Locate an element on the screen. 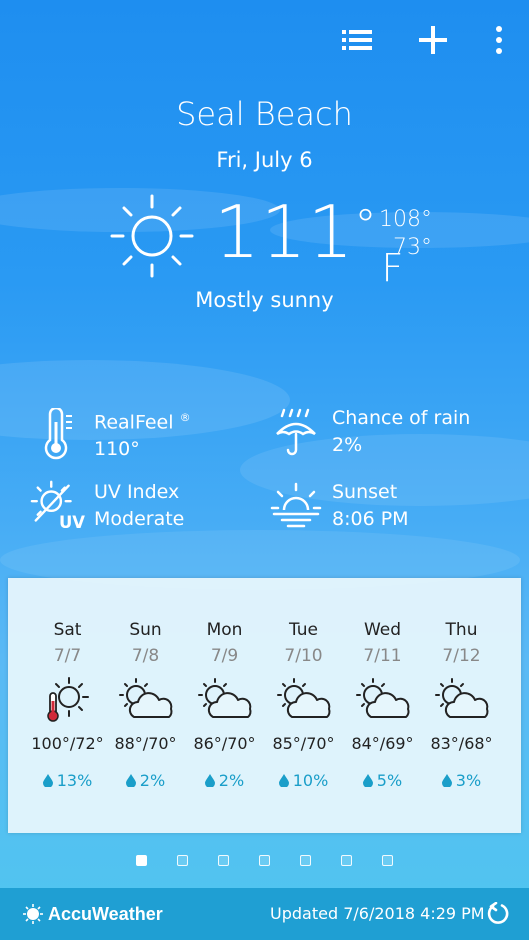  forecast-precip: 10% is located at coordinates (310, 780).